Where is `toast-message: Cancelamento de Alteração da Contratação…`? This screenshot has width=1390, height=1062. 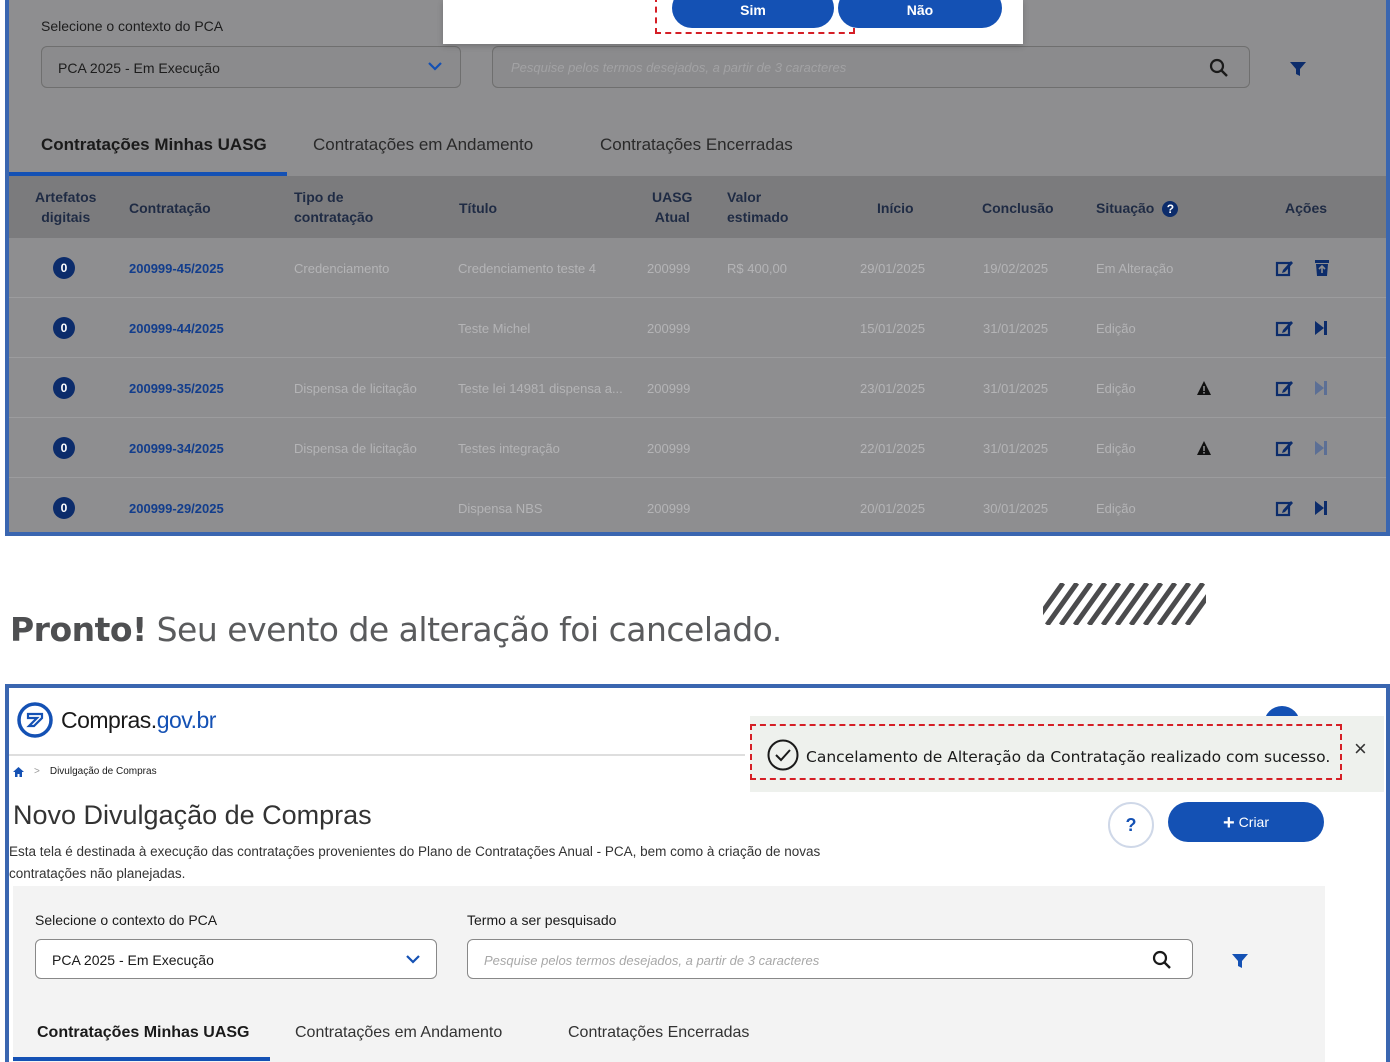 toast-message: Cancelamento de Alteração da Contratação… is located at coordinates (1068, 757).